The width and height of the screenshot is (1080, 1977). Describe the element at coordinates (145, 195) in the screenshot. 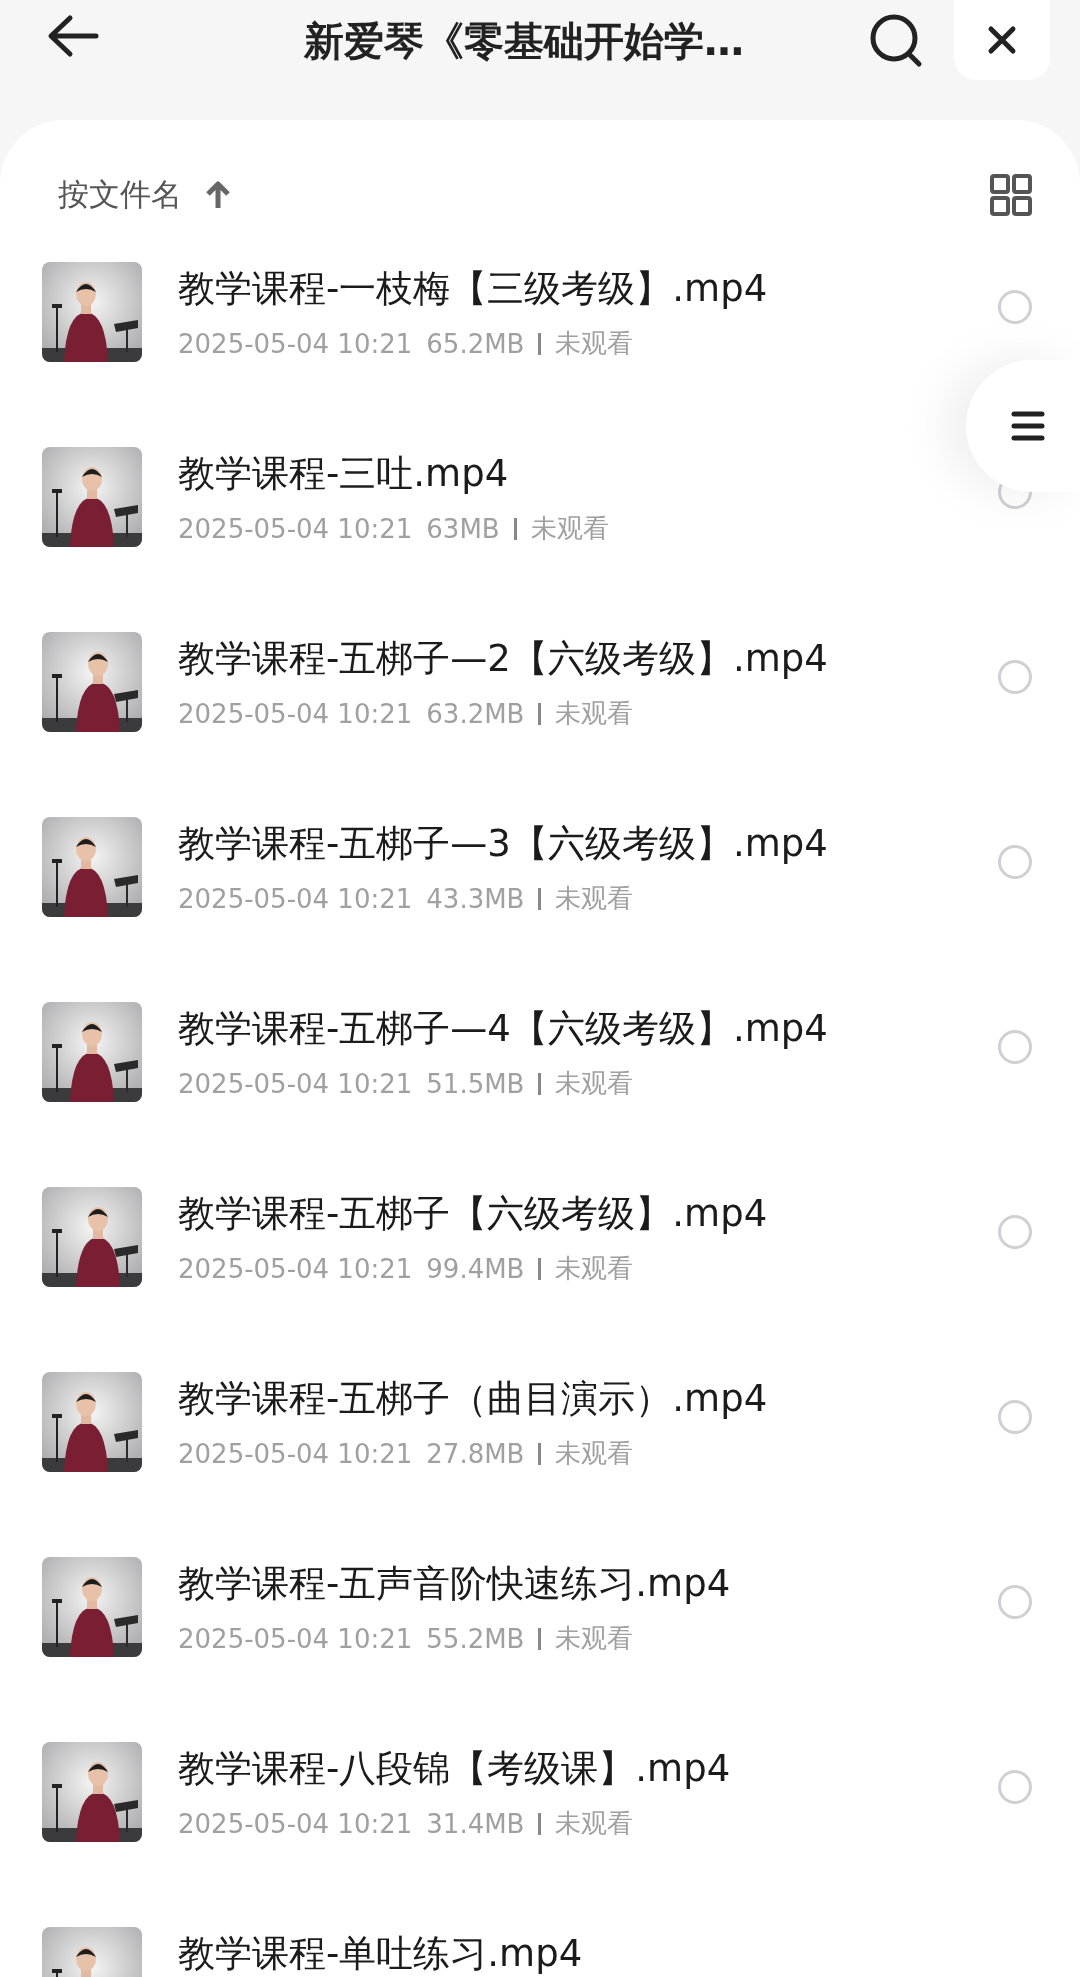

I see `sort-button: 按文件名` at that location.